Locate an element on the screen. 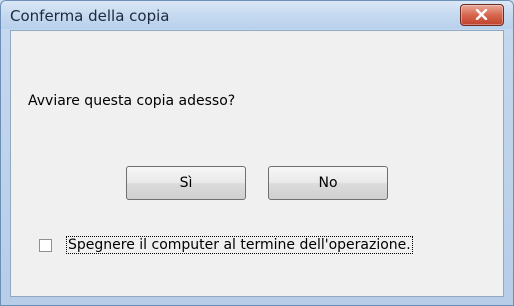 This screenshot has width=514, height=306. close-icon is located at coordinates (481, 14).